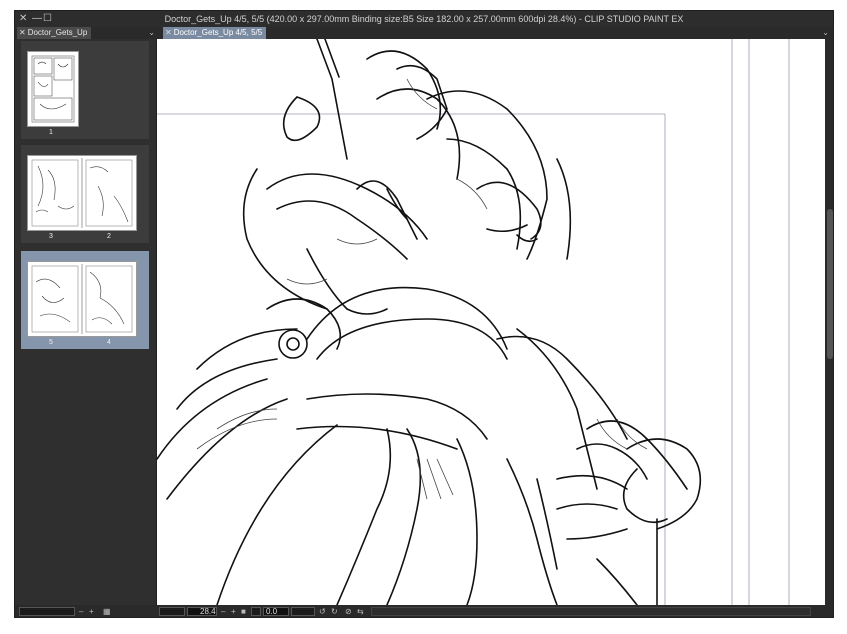 The width and height of the screenshot is (847, 634). Describe the element at coordinates (218, 32) in the screenshot. I see `tab-label: Doctor_Gets_Up 4/5, 5/5` at that location.